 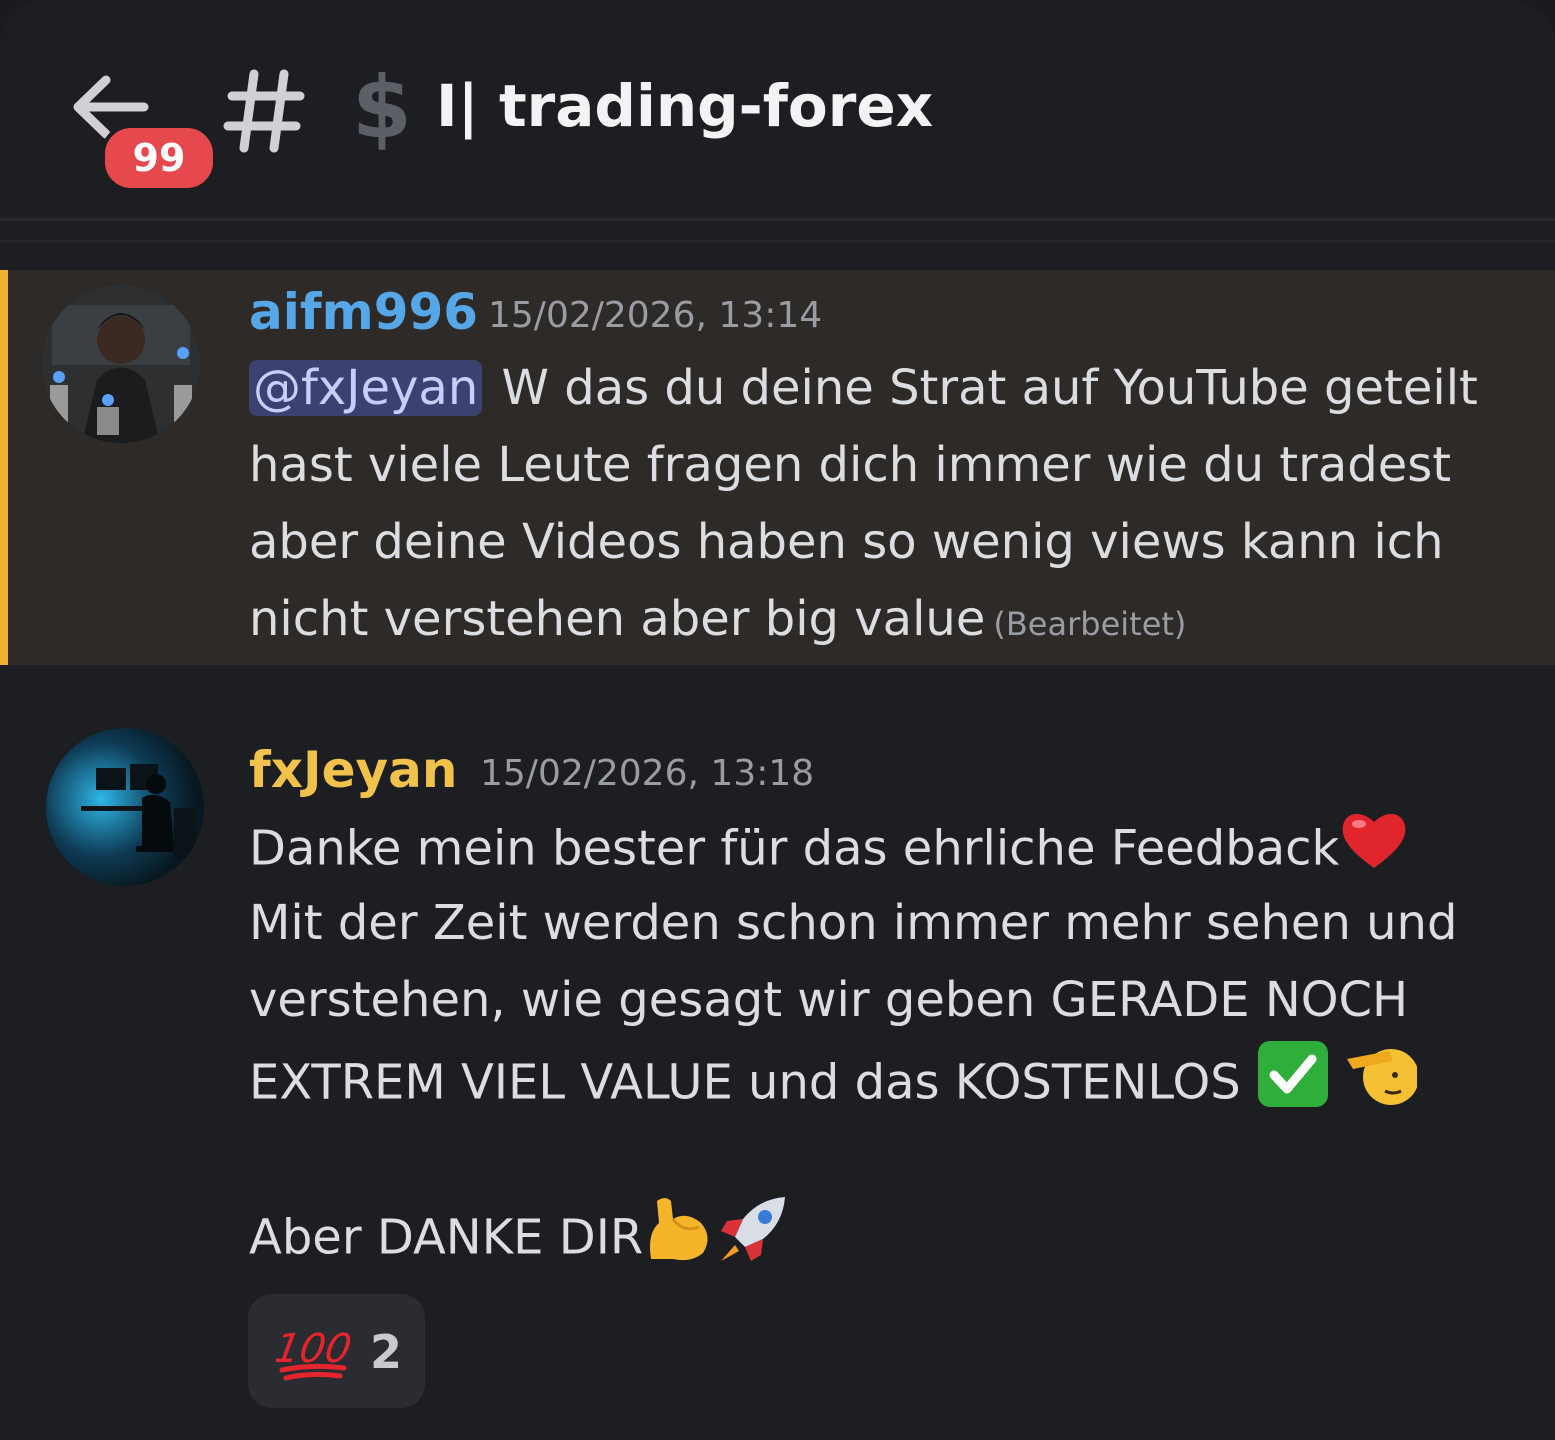 What do you see at coordinates (685, 106) in the screenshot?
I see `channel-title: I| trading-forex` at bounding box center [685, 106].